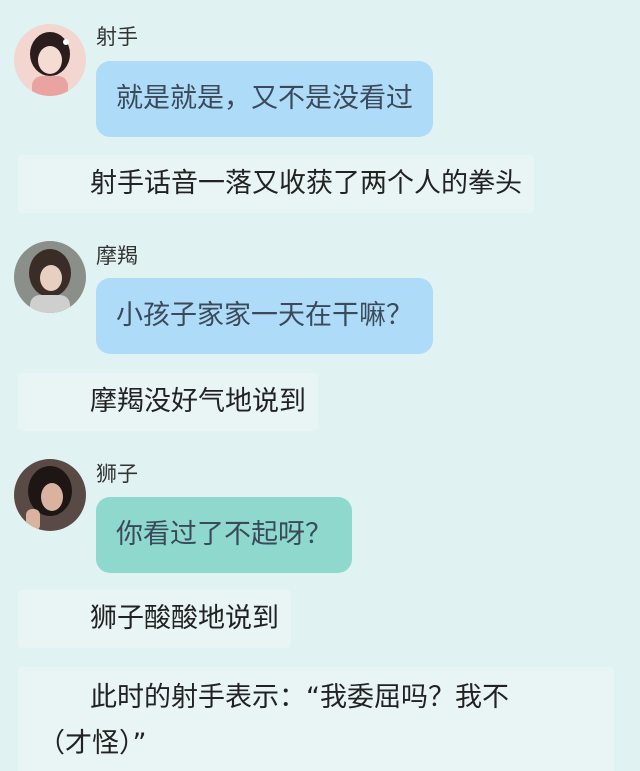  Describe the element at coordinates (154, 619) in the screenshot. I see `narration-text: 狮子酸酸地说到` at that location.